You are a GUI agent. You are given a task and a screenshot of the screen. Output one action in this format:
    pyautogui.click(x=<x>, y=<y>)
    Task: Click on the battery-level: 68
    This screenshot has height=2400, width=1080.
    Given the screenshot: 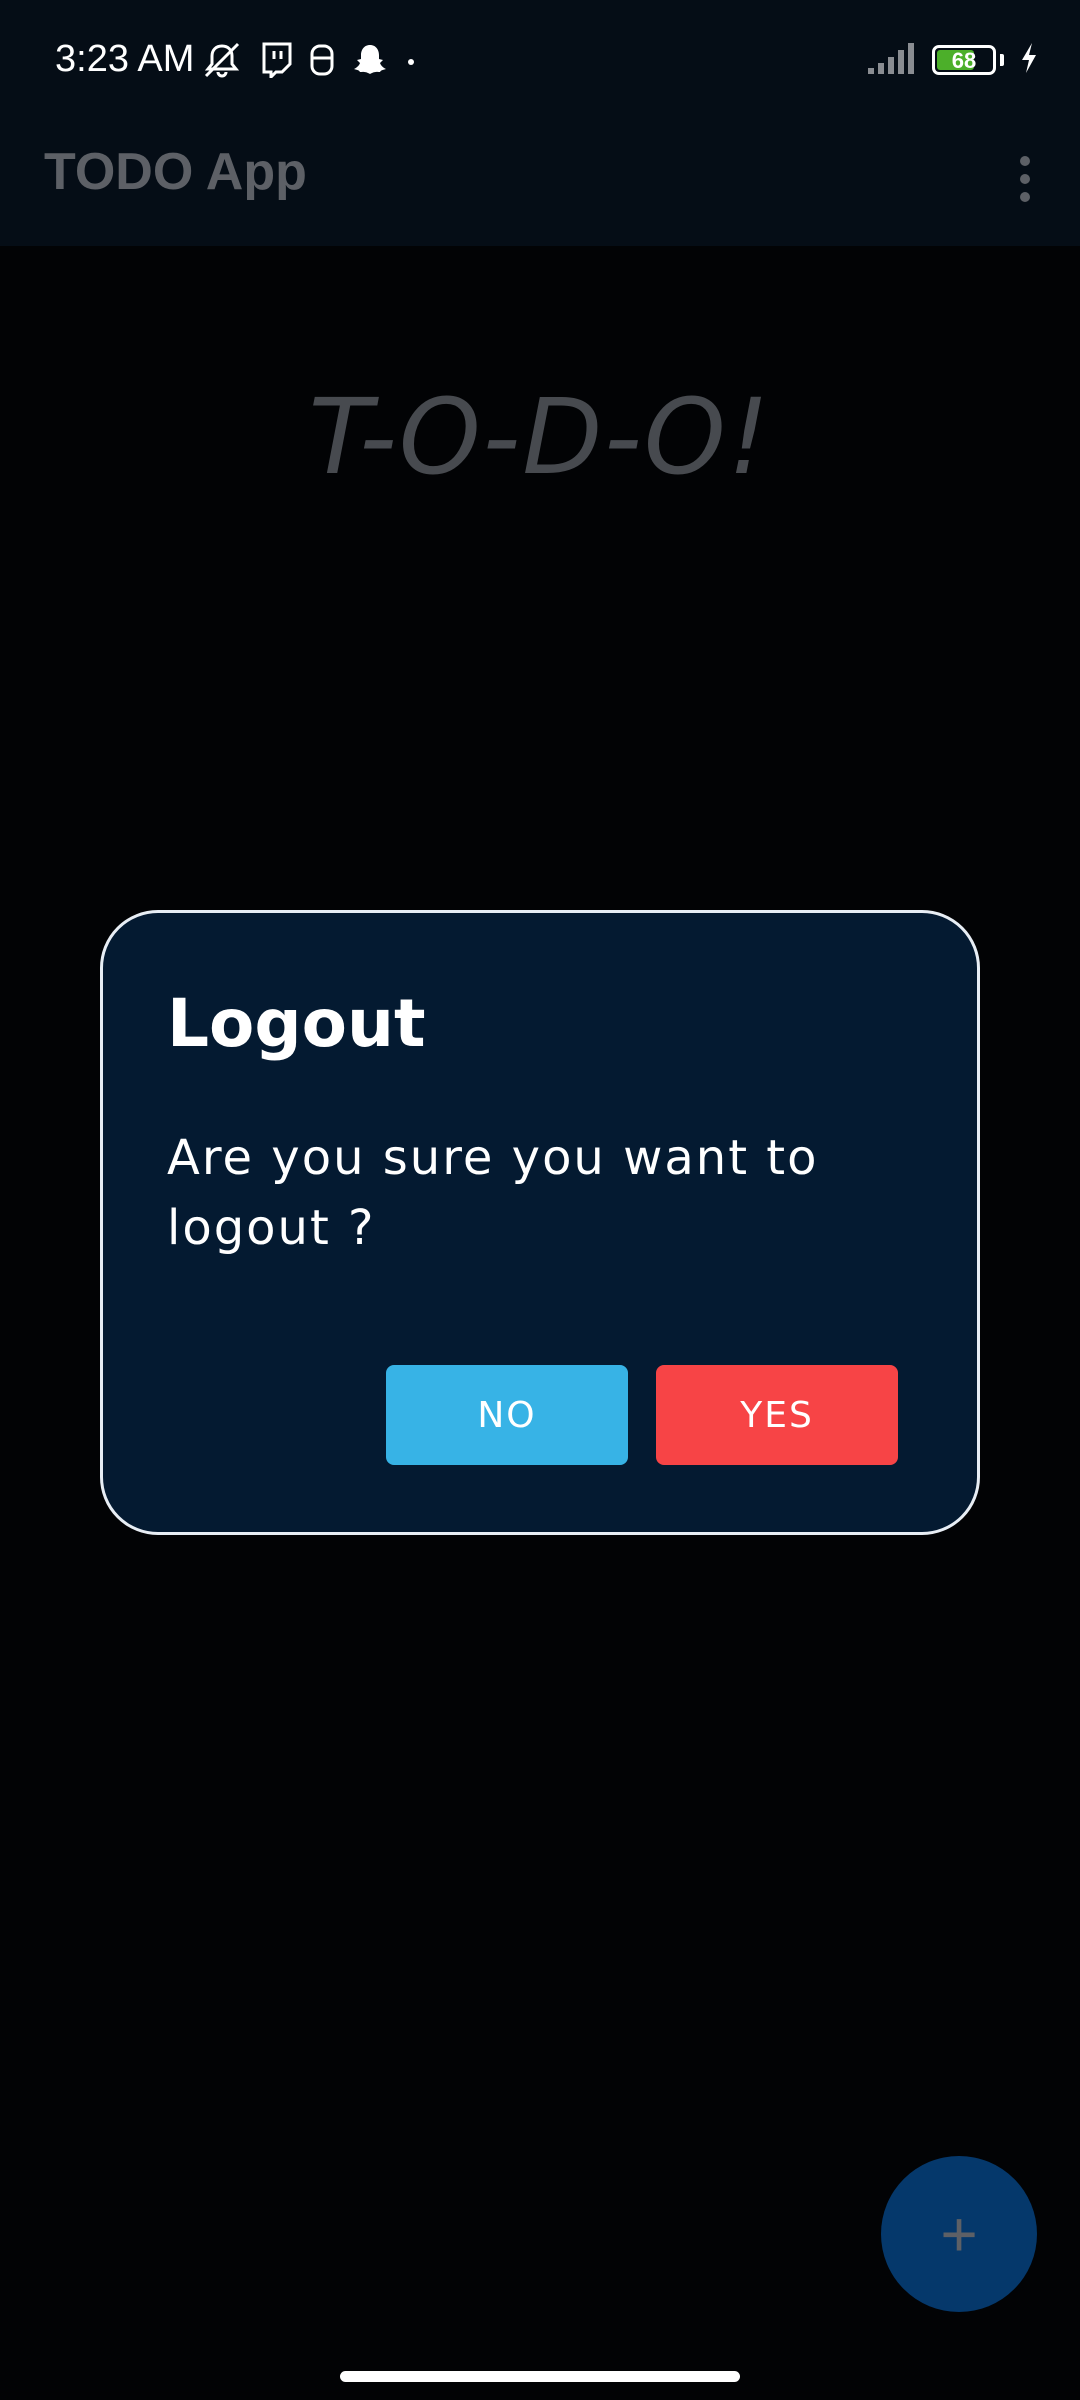 What is the action you would take?
    pyautogui.click(x=964, y=60)
    